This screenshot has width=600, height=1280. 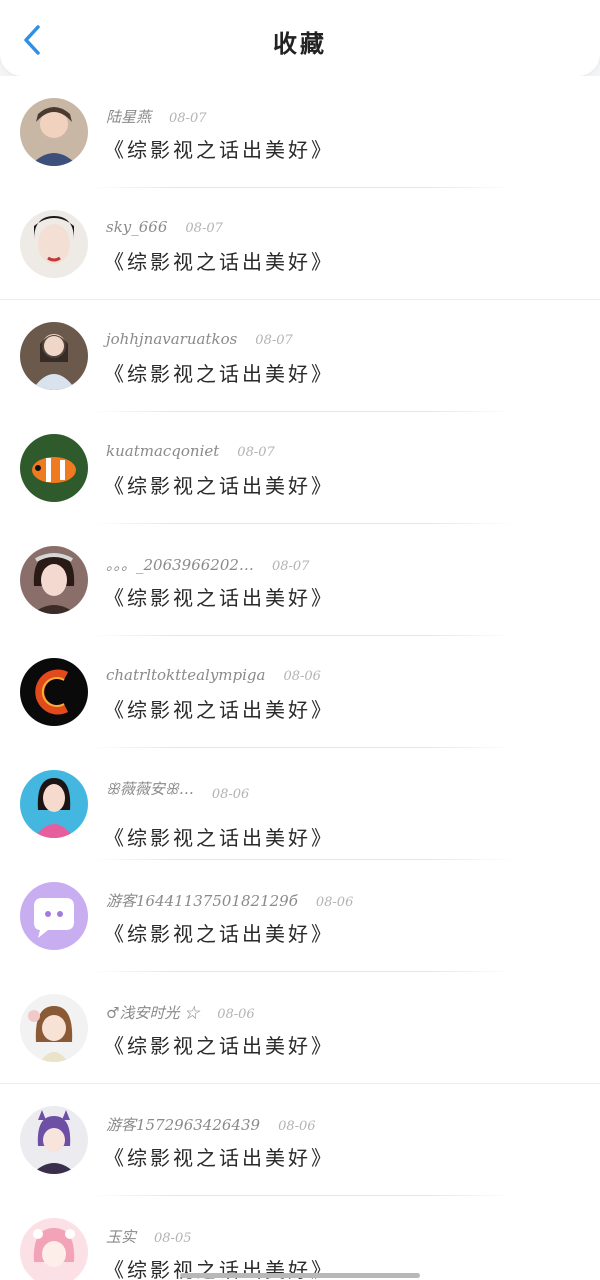 I want to click on top-bar: 收藏, so click(x=300, y=38).